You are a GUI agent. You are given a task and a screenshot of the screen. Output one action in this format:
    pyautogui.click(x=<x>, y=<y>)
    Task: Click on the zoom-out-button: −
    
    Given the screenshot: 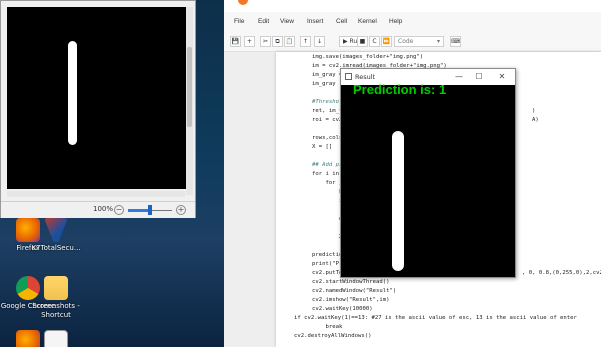 What is the action you would take?
    pyautogui.click(x=119, y=210)
    